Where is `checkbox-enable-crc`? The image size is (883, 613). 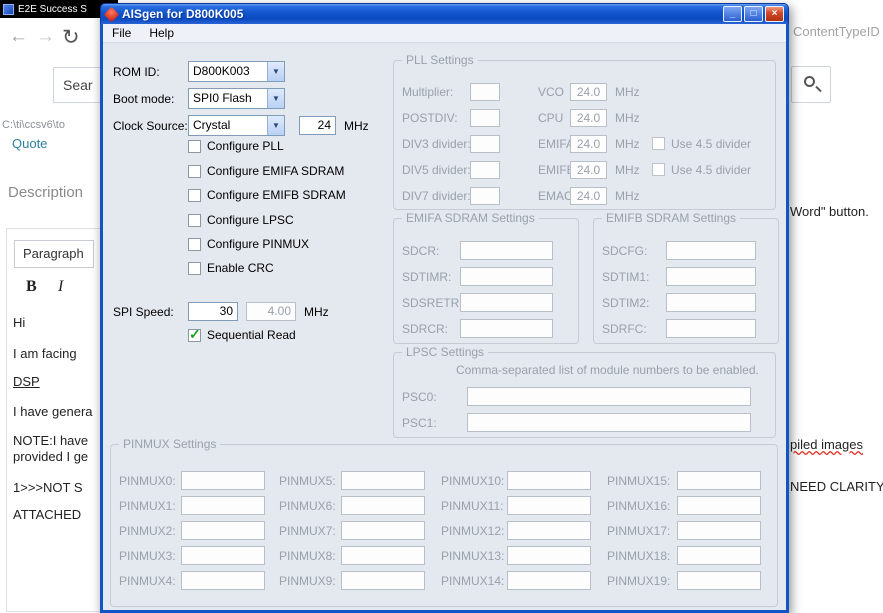 checkbox-enable-crc is located at coordinates (194, 268).